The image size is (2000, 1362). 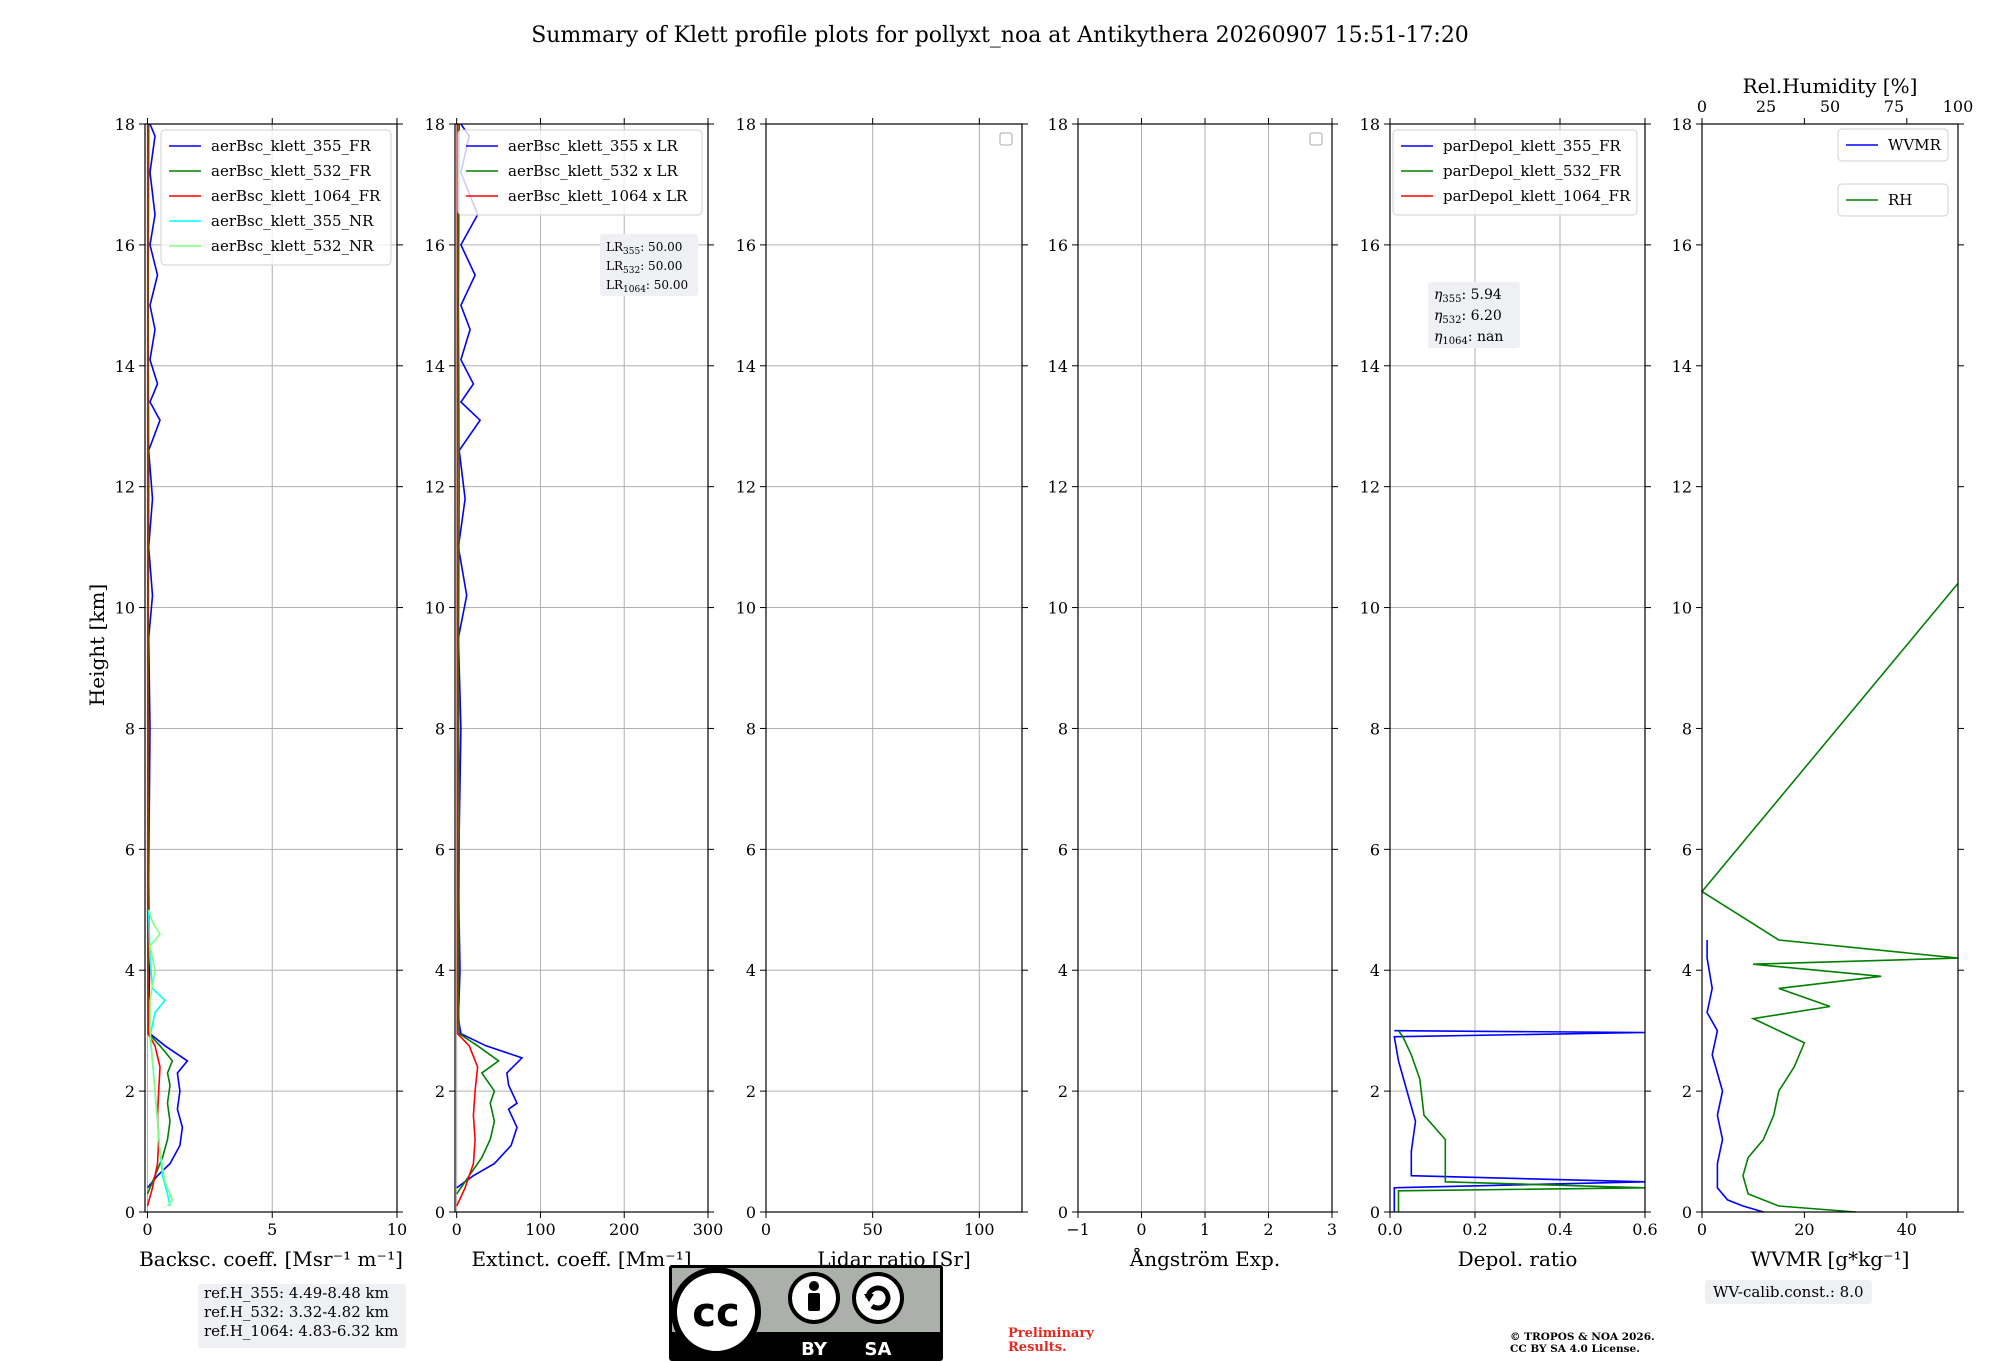 I want to click on series-line-WVMR, so click(x=1735, y=1076).